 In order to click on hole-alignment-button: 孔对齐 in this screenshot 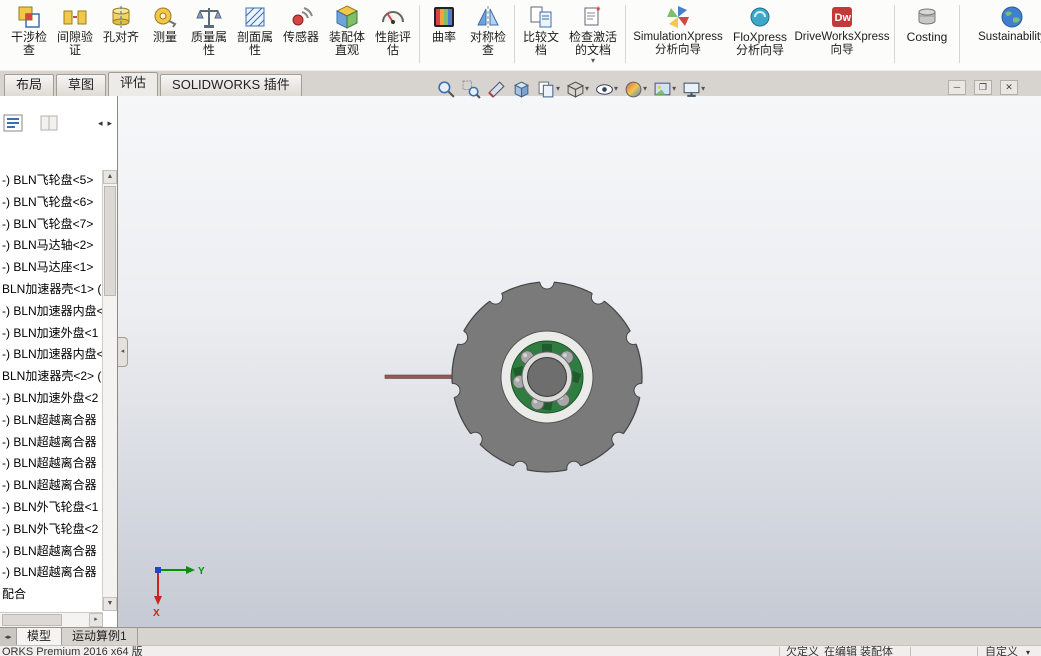, I will do `click(121, 24)`.